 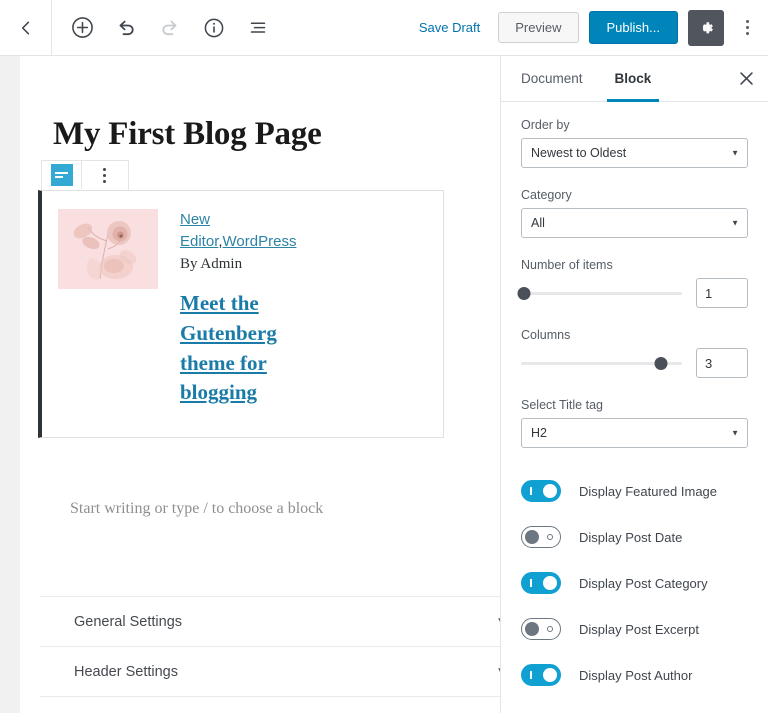 I want to click on title-tag-select: H2 ▼, so click(x=634, y=433).